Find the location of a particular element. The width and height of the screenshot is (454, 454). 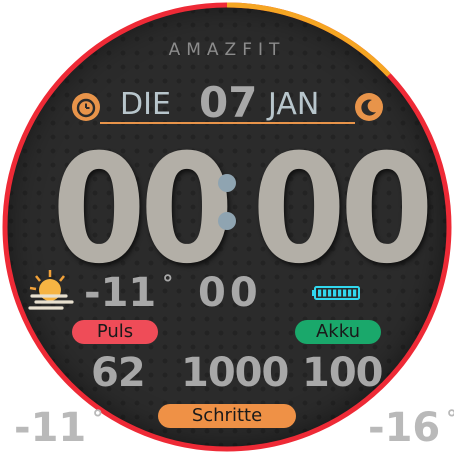

temperature-low-degree: ° is located at coordinates (98, 419).